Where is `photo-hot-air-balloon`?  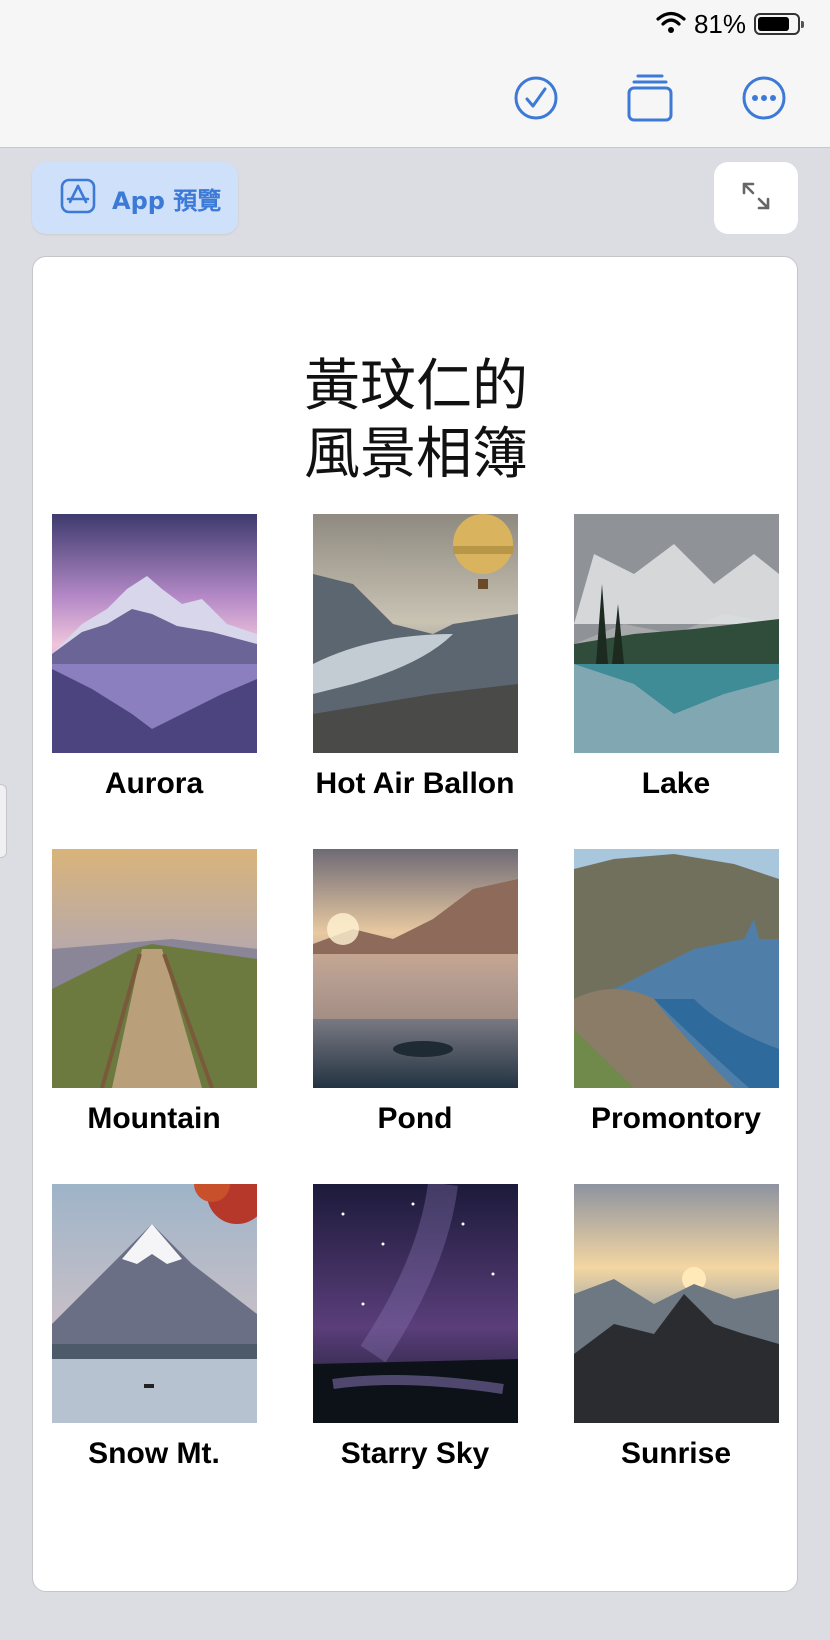 photo-hot-air-balloon is located at coordinates (415, 633).